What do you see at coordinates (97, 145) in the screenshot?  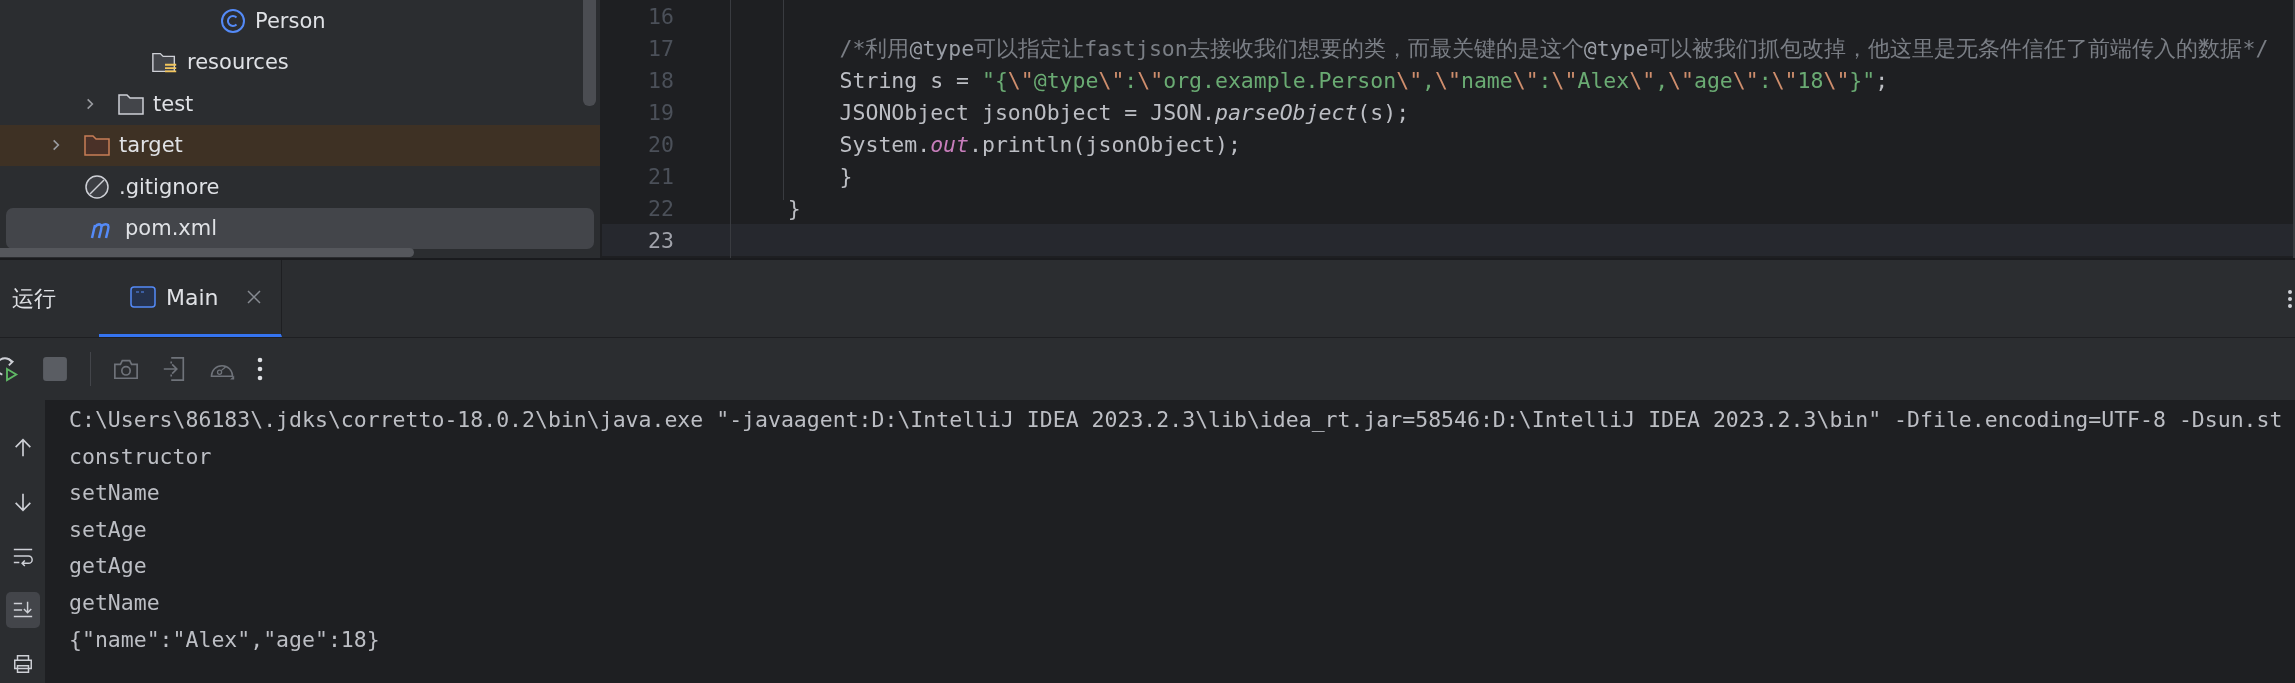 I see `folder-icon` at bounding box center [97, 145].